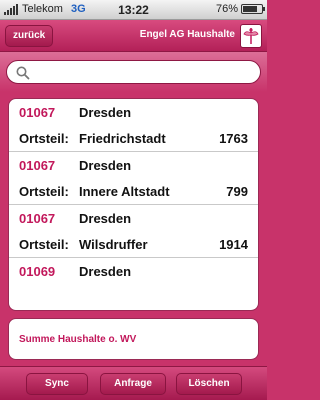 This screenshot has width=320, height=400. Describe the element at coordinates (113, 244) in the screenshot. I see `district: Wilsdruffer` at that location.